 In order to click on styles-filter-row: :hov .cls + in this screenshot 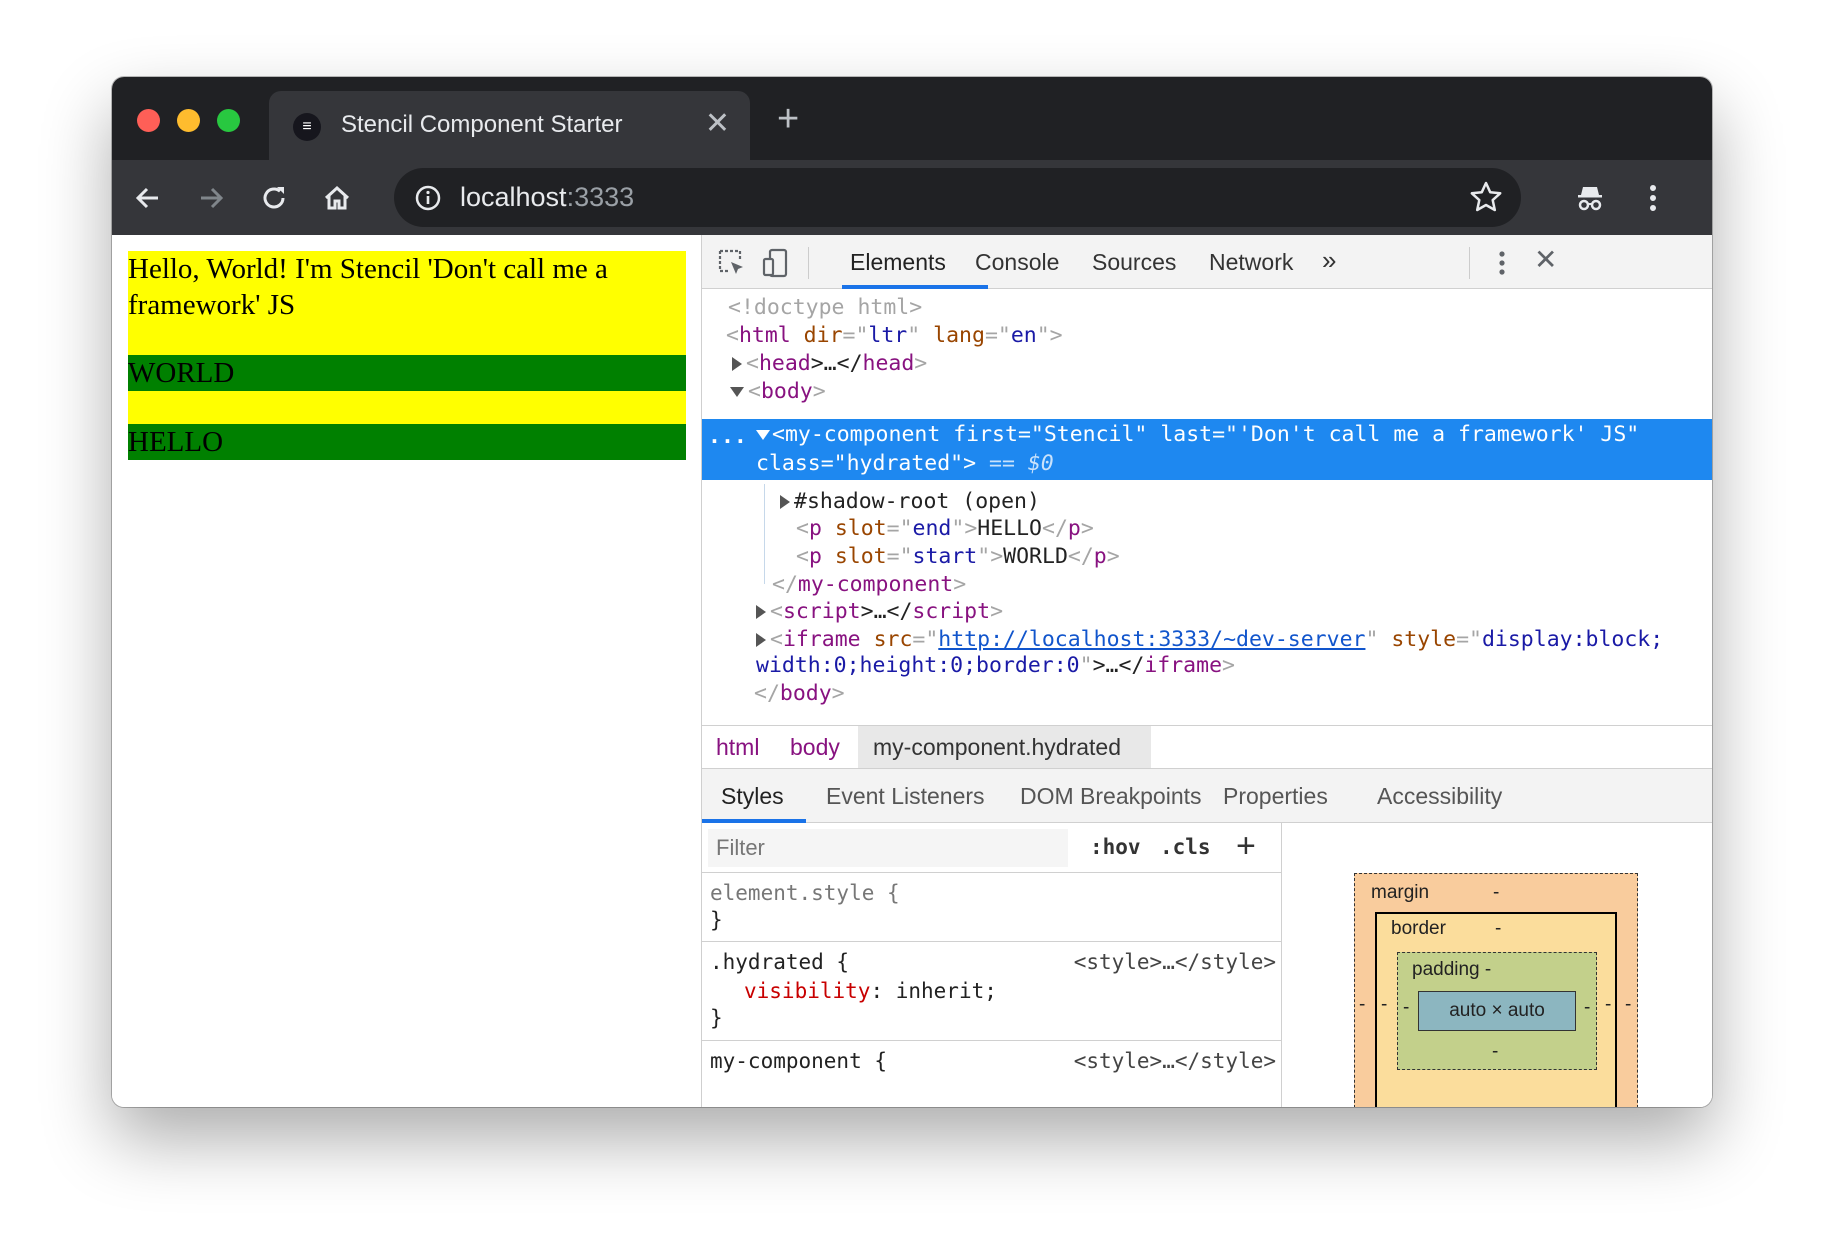, I will do `click(992, 848)`.